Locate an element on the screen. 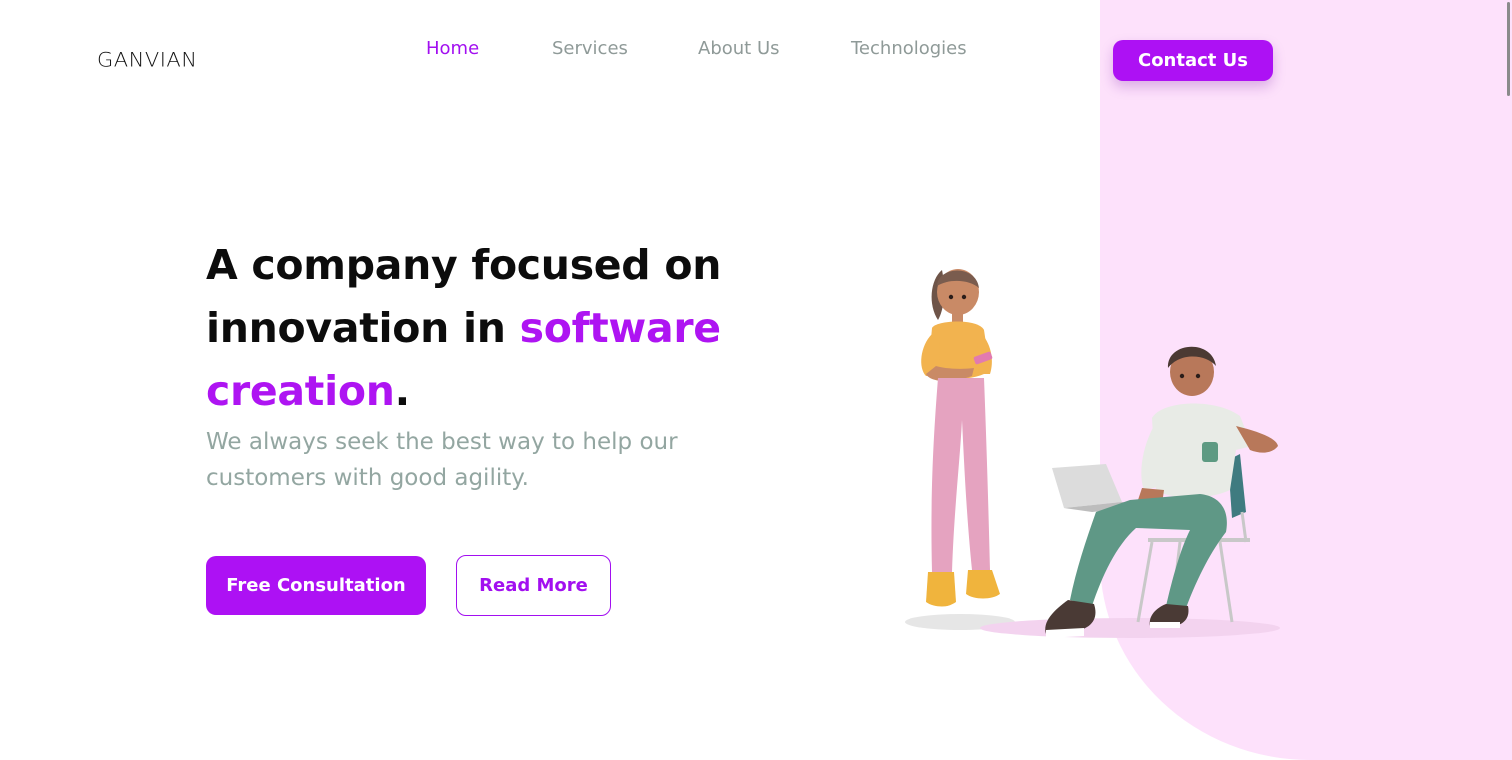 Image resolution: width=1512 pixels, height=760 pixels. contact-us-button: Contact Us is located at coordinates (1193, 60).